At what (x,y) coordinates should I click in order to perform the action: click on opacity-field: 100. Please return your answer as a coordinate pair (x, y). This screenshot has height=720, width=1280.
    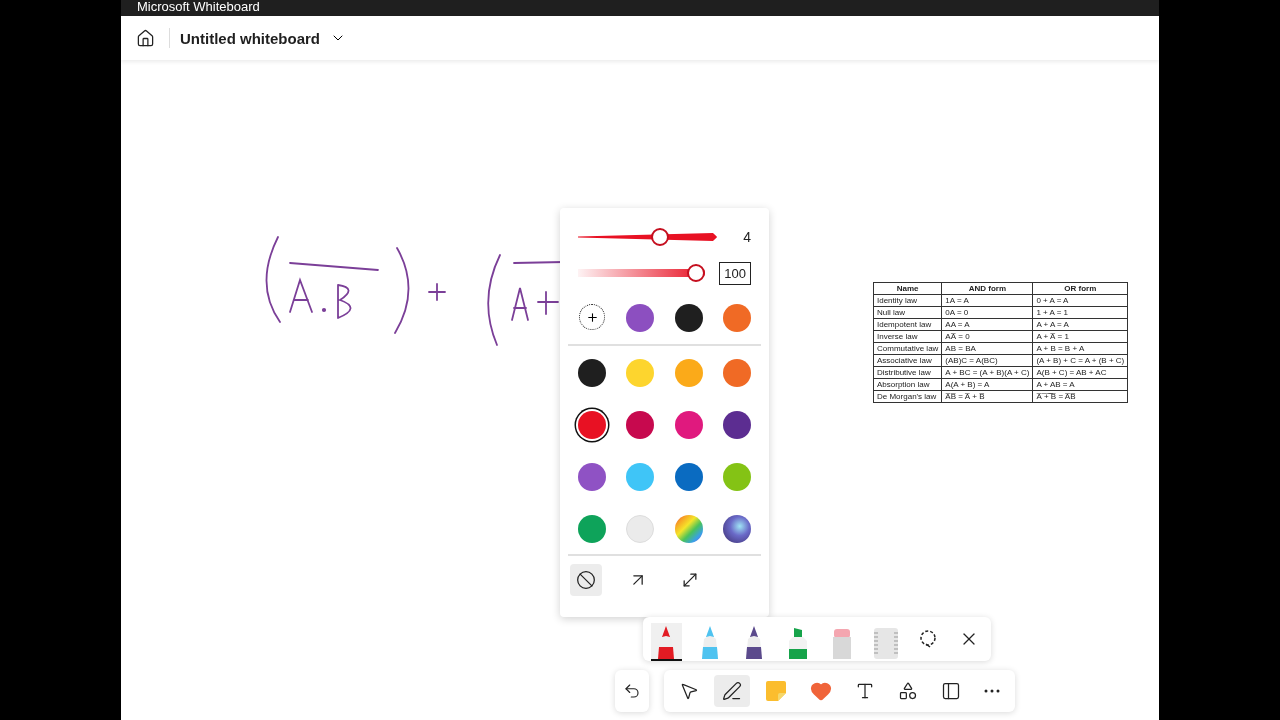
    Looking at the image, I should click on (735, 273).